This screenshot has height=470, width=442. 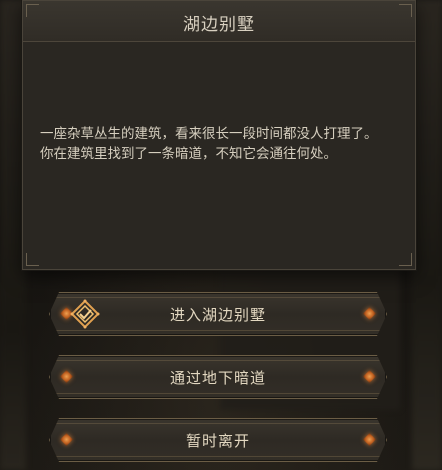 What do you see at coordinates (209, 134) in the screenshot?
I see `description-line: 一座杂草丛生的建筑，看来很长一段时间都没人打理了。` at bounding box center [209, 134].